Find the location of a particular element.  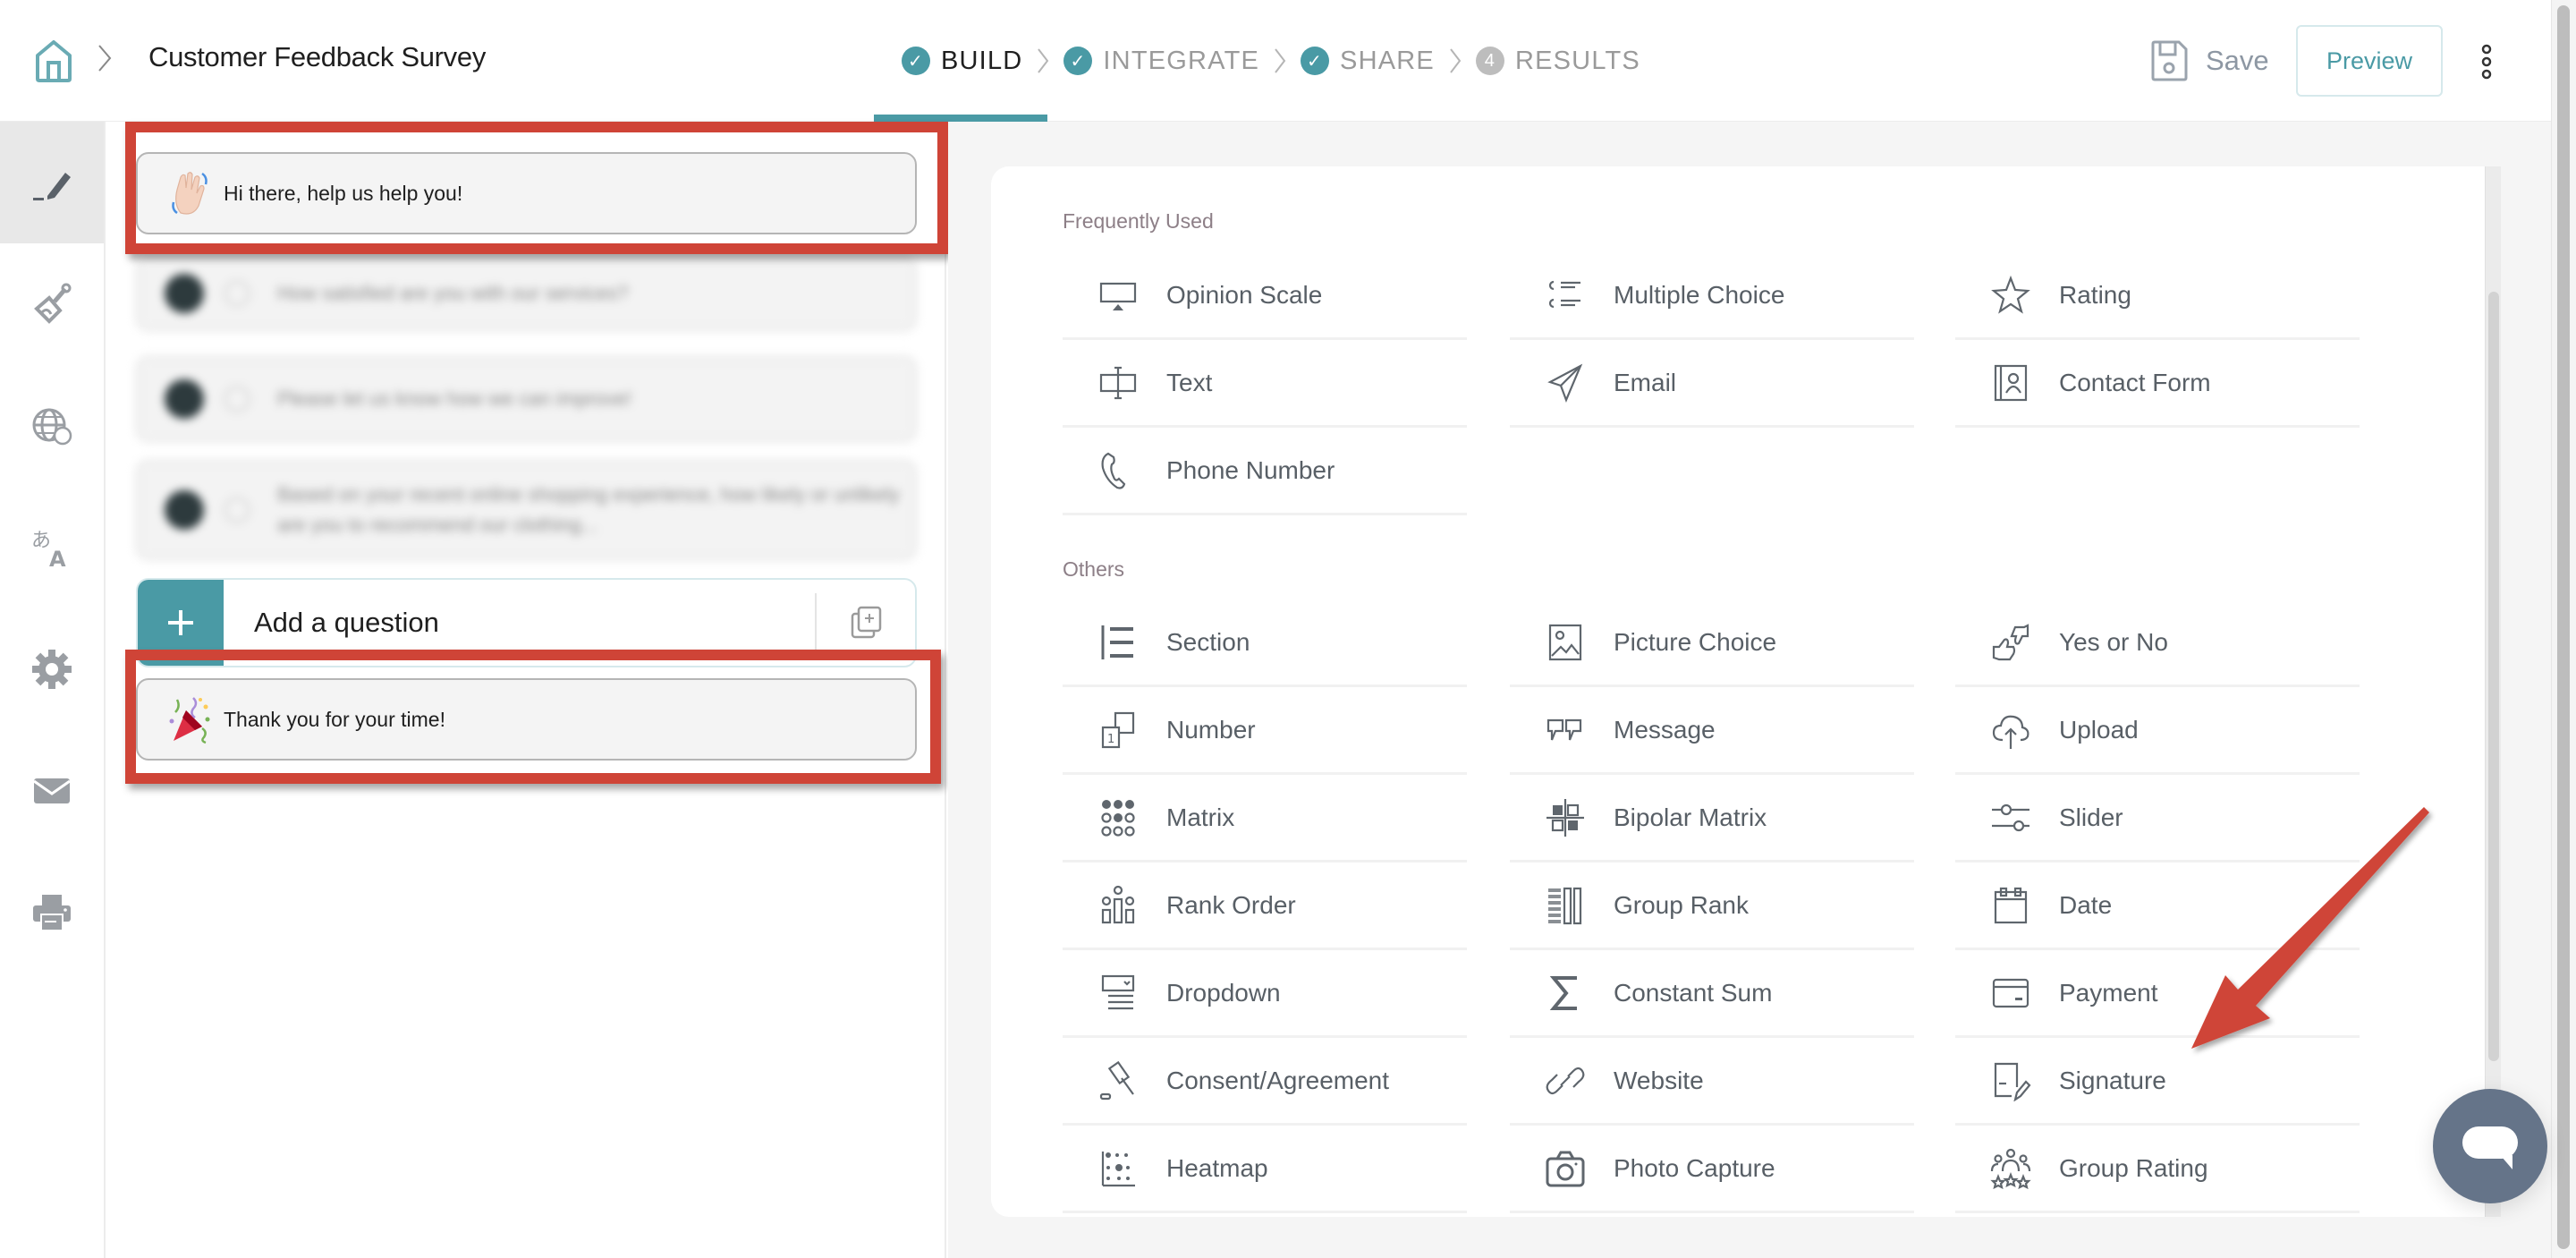

home-icon is located at coordinates (53, 61).